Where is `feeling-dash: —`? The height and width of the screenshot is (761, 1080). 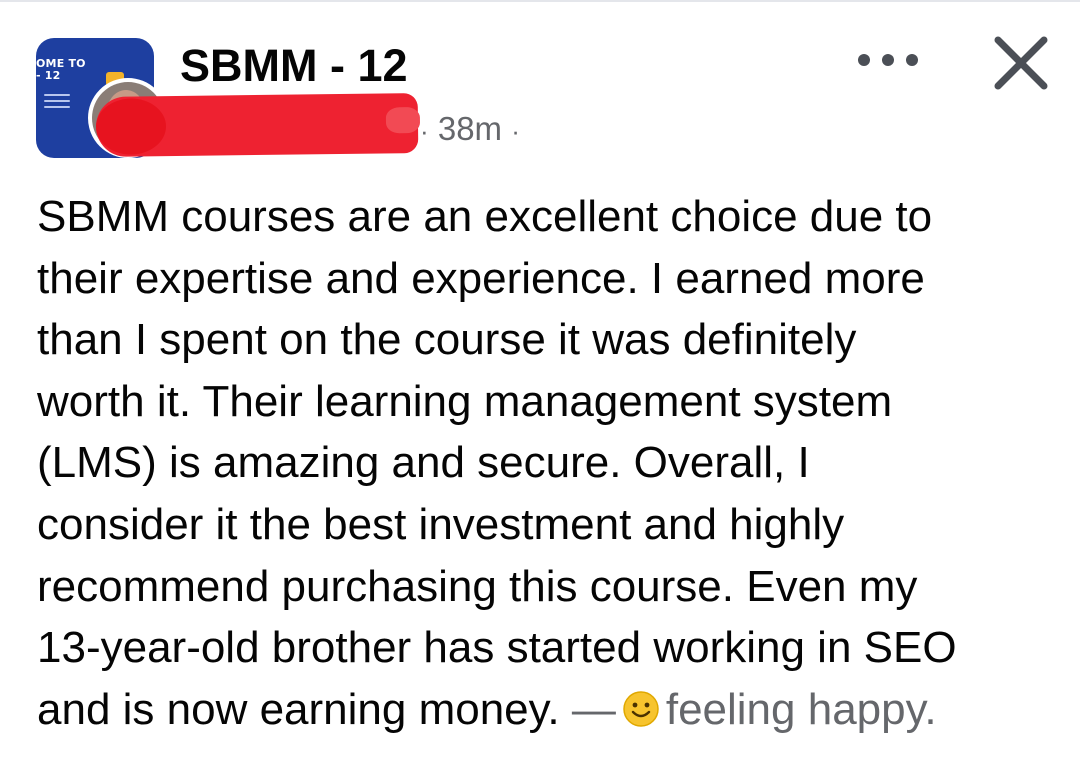 feeling-dash: — is located at coordinates (593, 709).